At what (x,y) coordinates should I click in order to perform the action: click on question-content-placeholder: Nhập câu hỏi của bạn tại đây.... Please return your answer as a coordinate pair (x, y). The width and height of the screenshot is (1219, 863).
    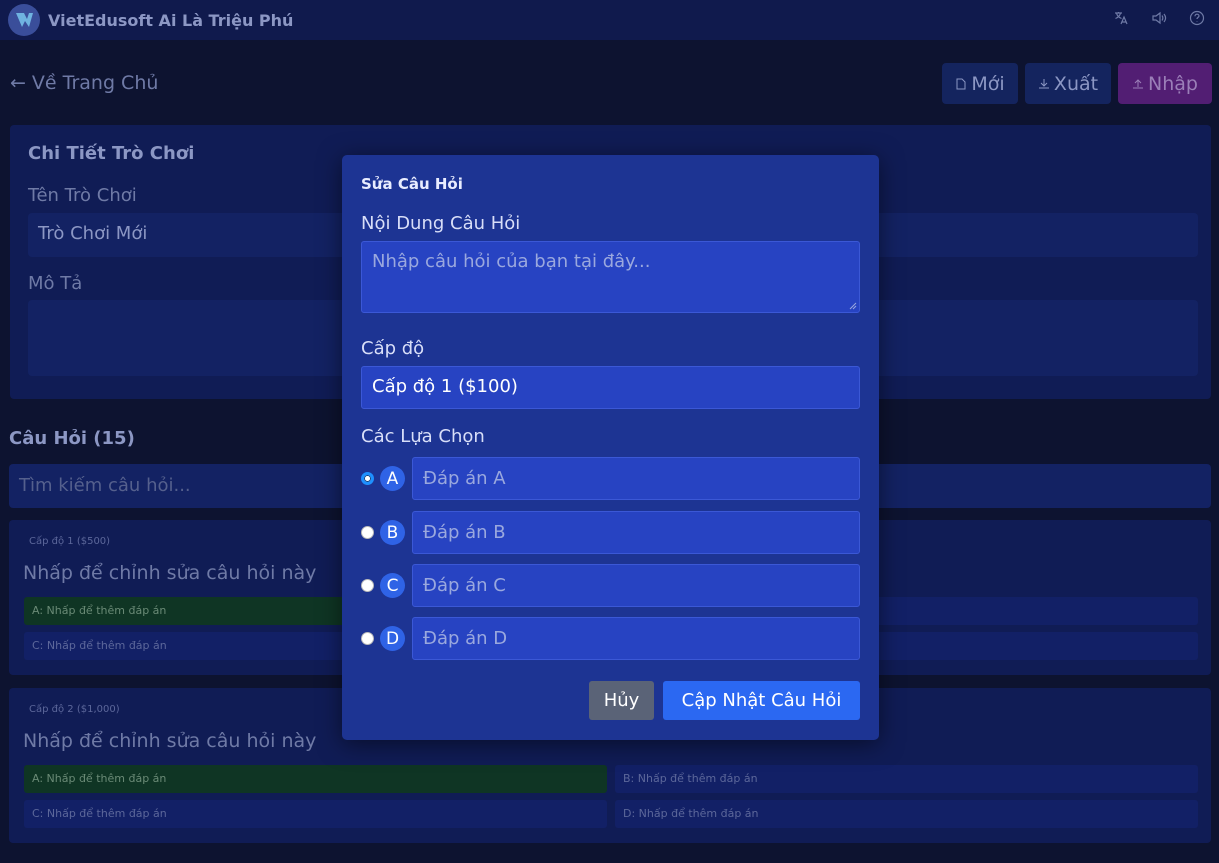
    Looking at the image, I should click on (511, 261).